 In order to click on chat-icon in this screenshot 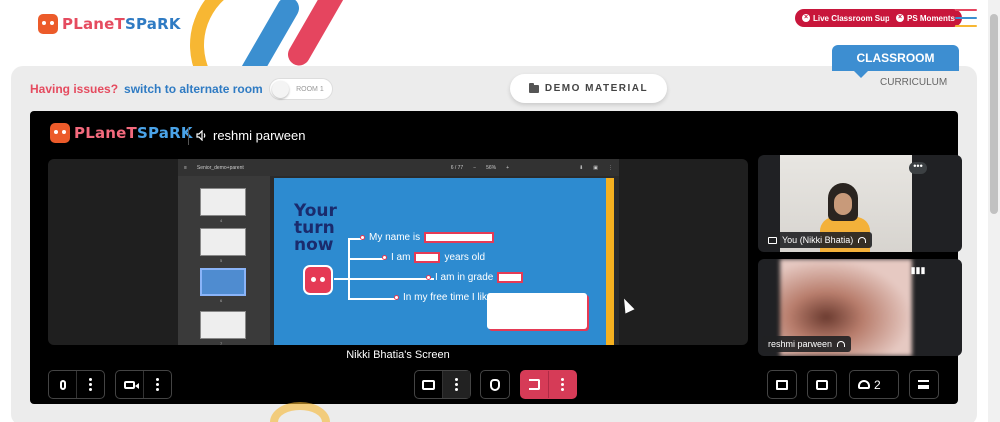, I will do `click(821, 384)`.